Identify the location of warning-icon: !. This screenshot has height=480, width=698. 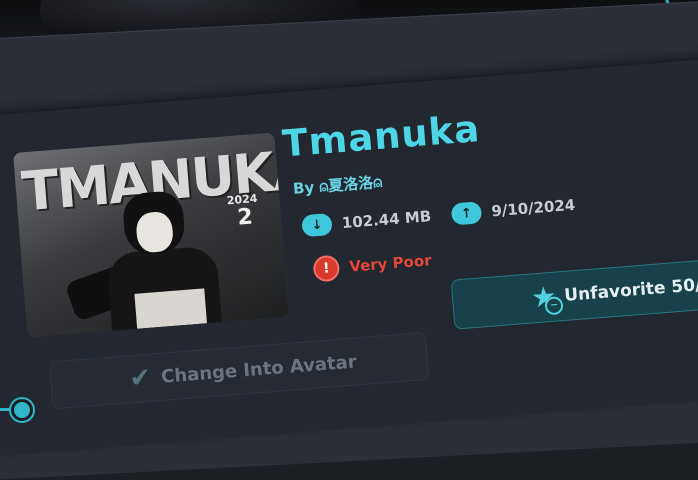
(326, 268).